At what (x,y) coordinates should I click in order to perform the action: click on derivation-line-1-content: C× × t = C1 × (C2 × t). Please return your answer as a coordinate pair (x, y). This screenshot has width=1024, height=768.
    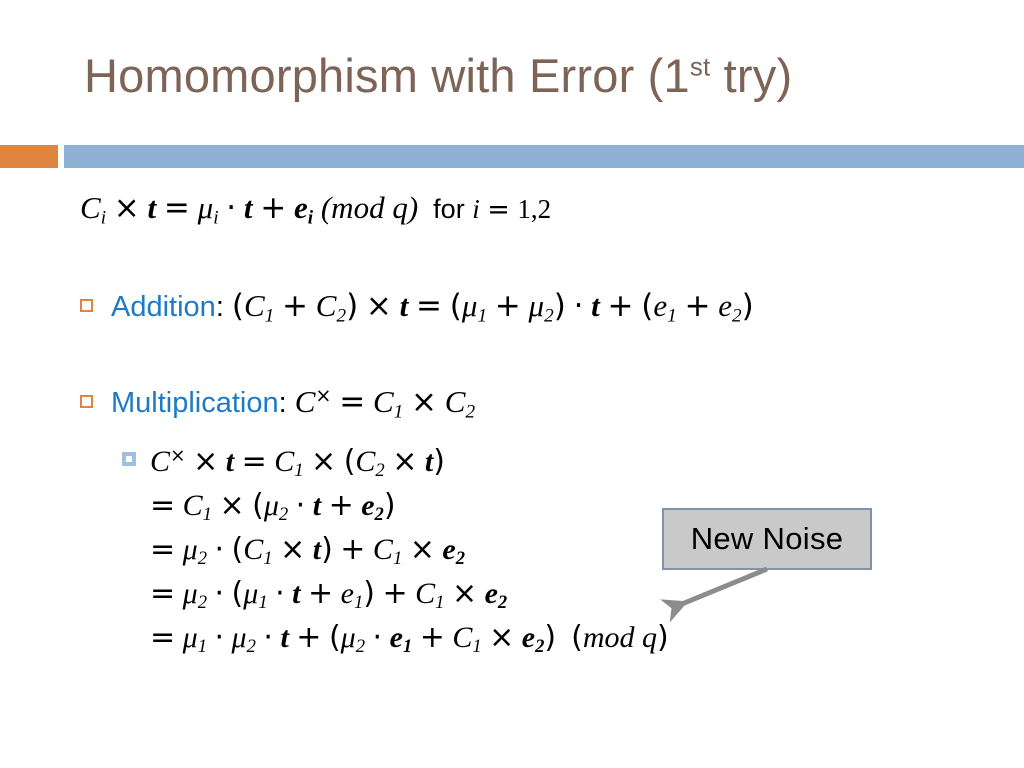
    Looking at the image, I should click on (297, 463).